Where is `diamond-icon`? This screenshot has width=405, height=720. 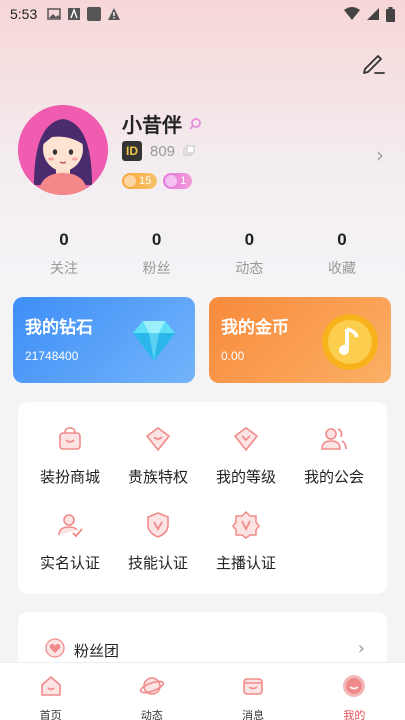 diamond-icon is located at coordinates (154, 341).